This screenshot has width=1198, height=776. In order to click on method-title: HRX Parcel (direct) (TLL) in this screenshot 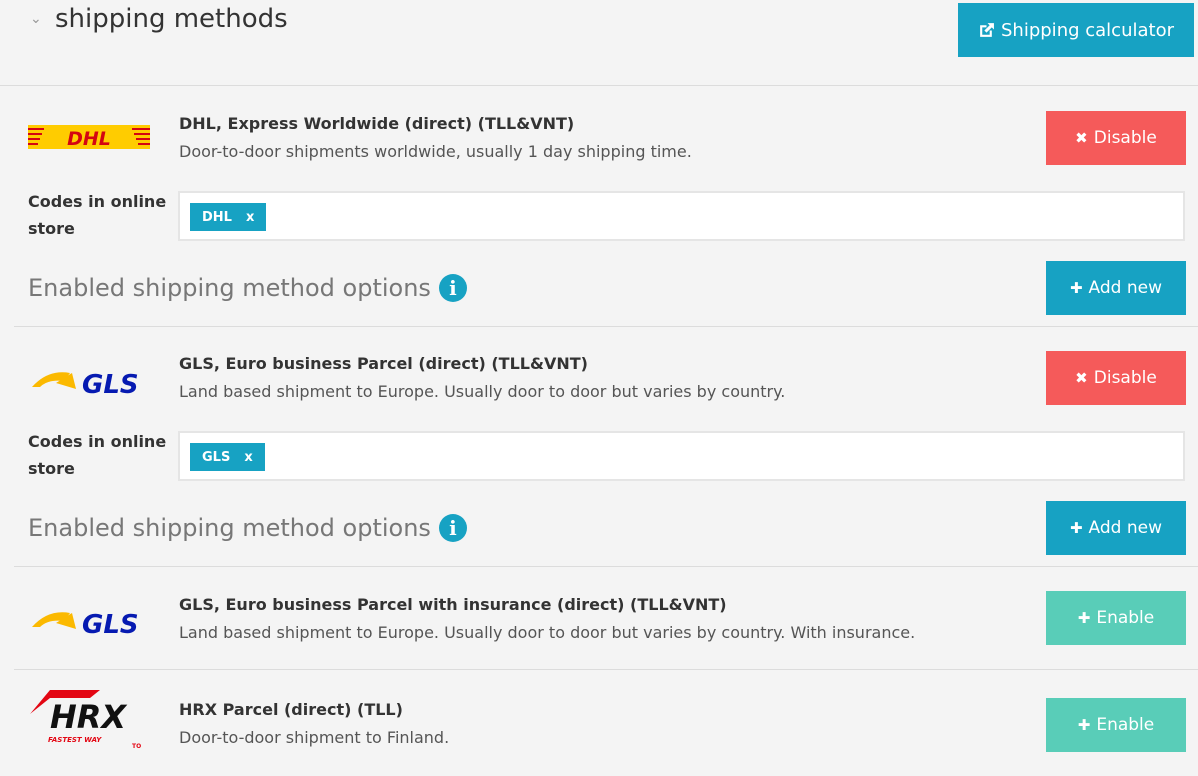, I will do `click(291, 709)`.